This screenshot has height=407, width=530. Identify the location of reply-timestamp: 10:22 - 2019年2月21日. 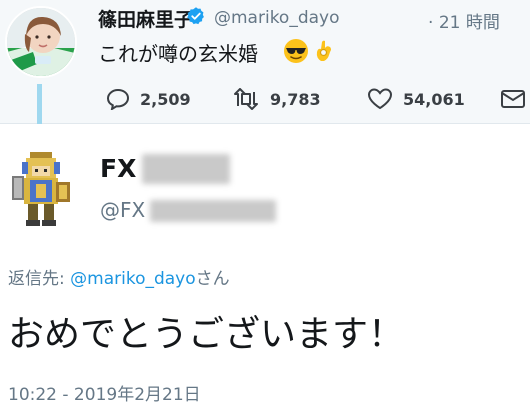
(104, 392).